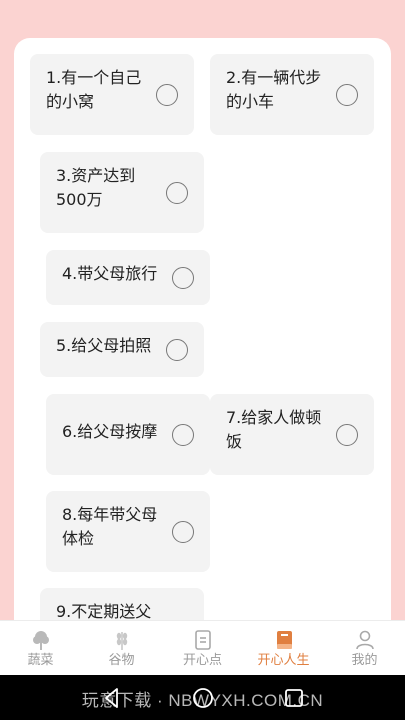 This screenshot has width=405, height=720. What do you see at coordinates (121, 641) in the screenshot?
I see `grain-icon` at bounding box center [121, 641].